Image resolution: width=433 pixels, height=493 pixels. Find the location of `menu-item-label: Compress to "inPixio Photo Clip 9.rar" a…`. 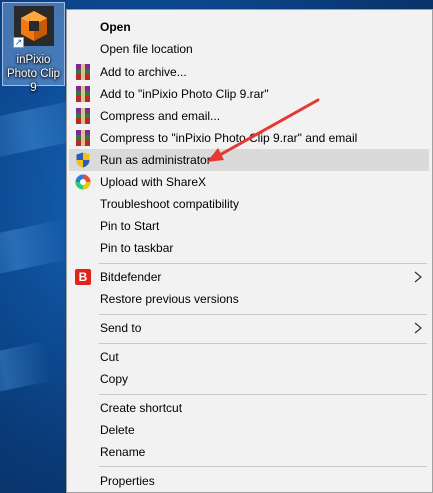

menu-item-label: Compress to "inPixio Photo Clip 9.rar" a… is located at coordinates (229, 138).